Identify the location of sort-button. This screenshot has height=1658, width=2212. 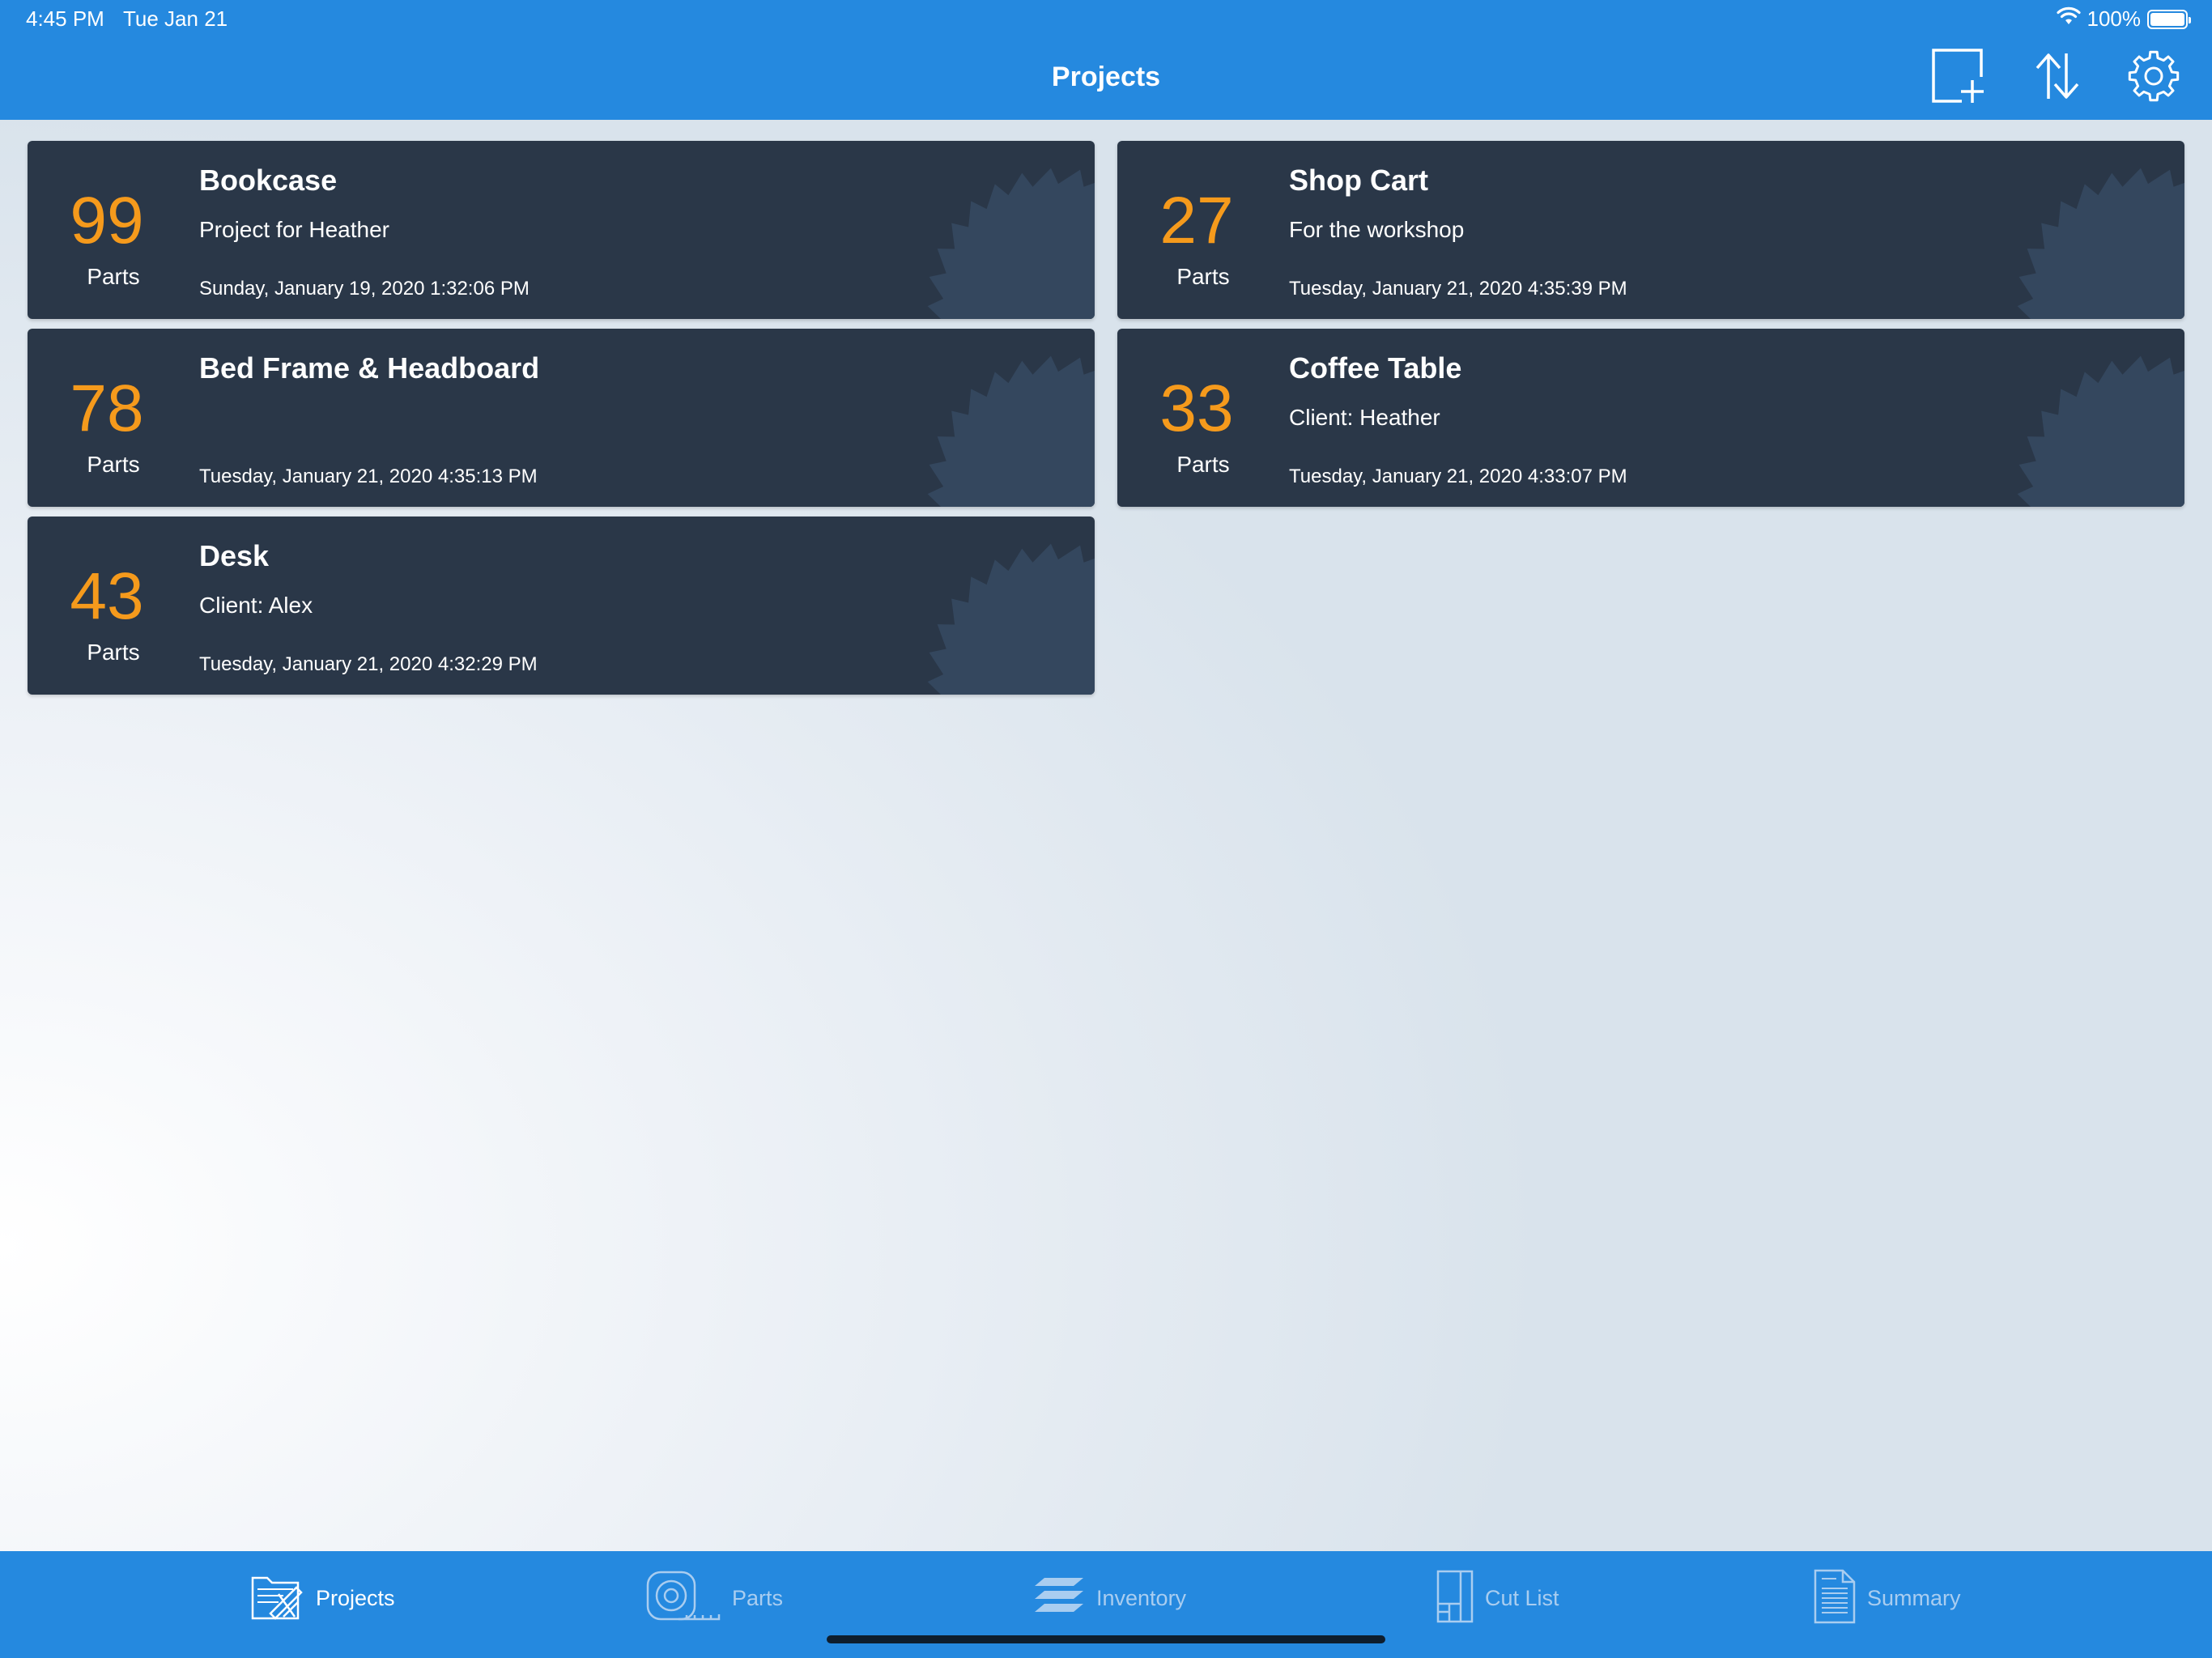
(2056, 78).